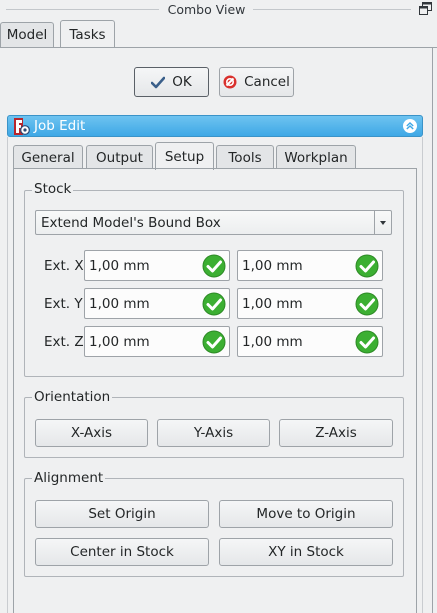  I want to click on ext-z-neg-value: 1,00 mm, so click(119, 342).